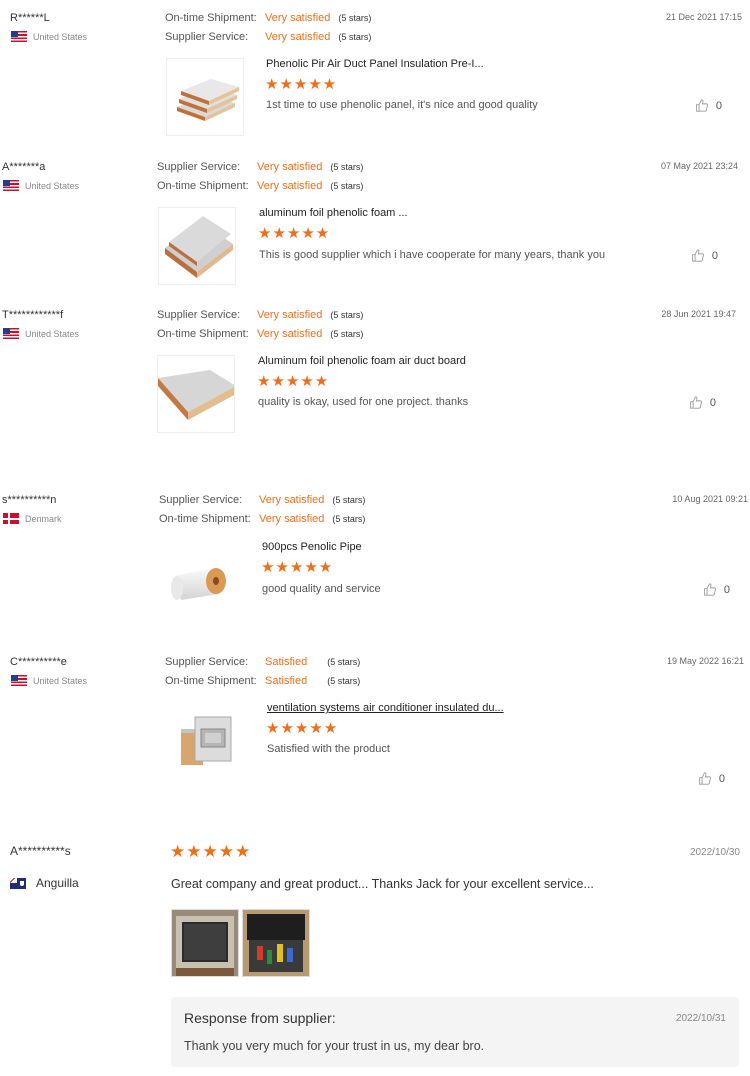 The width and height of the screenshot is (750, 1076). What do you see at coordinates (24, 167) in the screenshot?
I see `reviewer-name: A*******a` at bounding box center [24, 167].